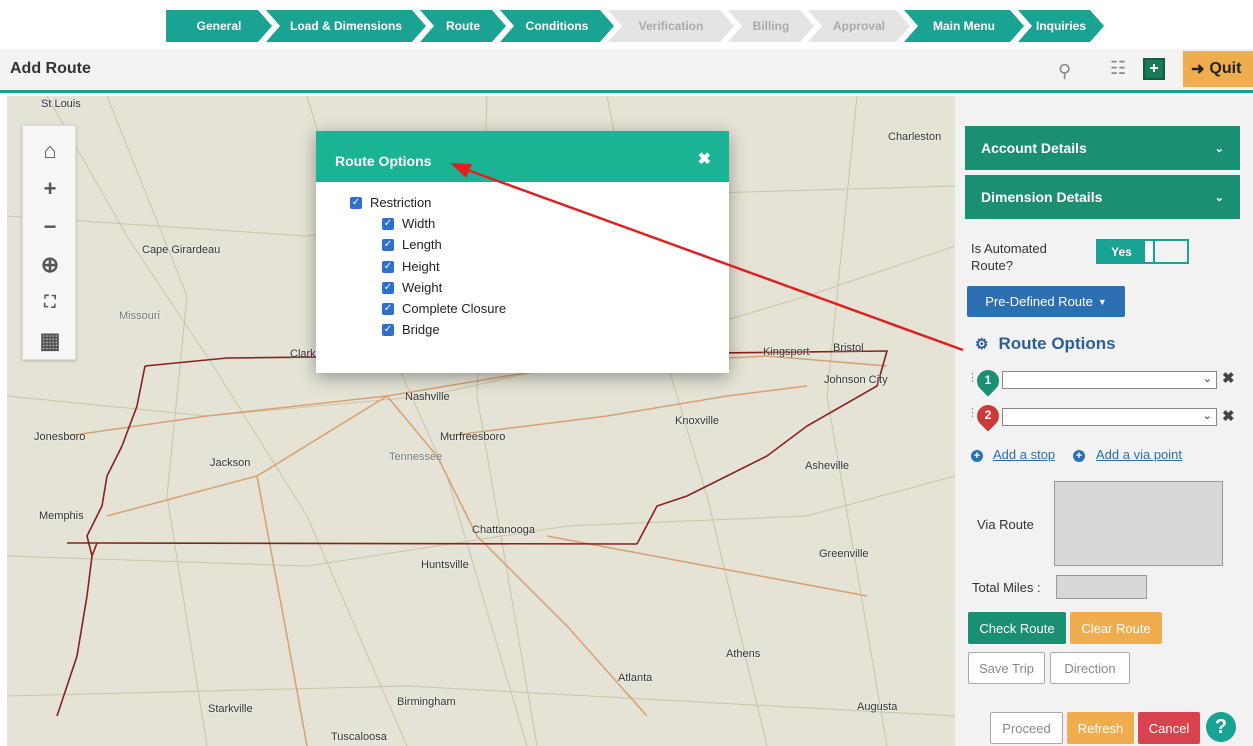 The height and width of the screenshot is (746, 1253). I want to click on add-button: +, so click(1154, 69).